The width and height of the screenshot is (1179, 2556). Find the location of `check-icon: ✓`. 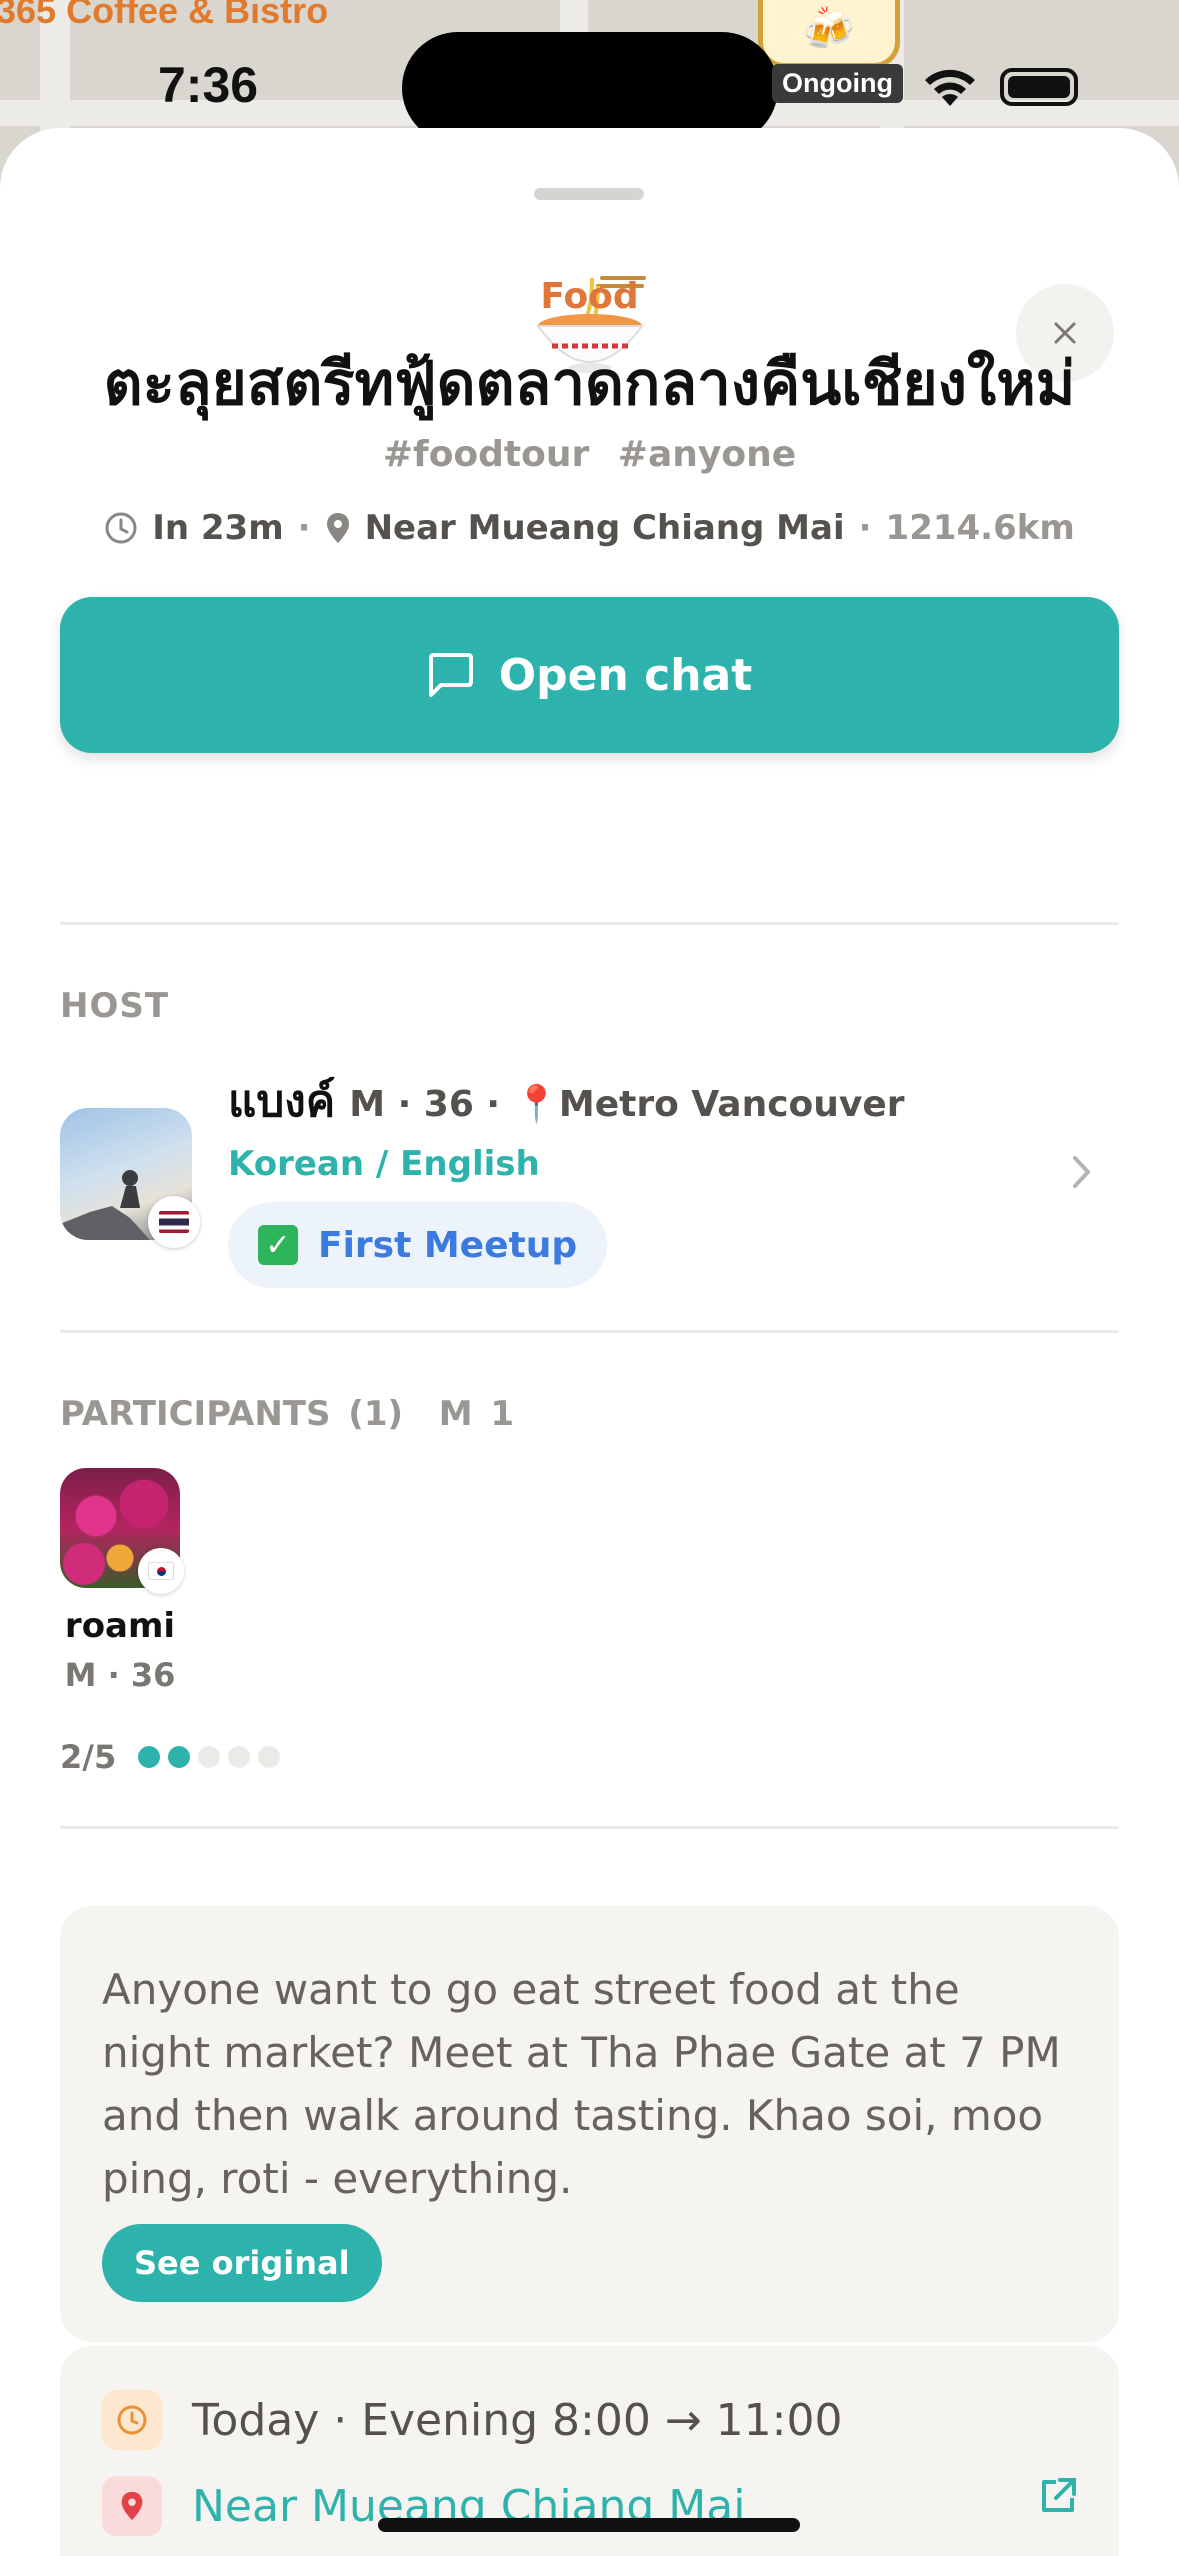

check-icon: ✓ is located at coordinates (278, 1245).